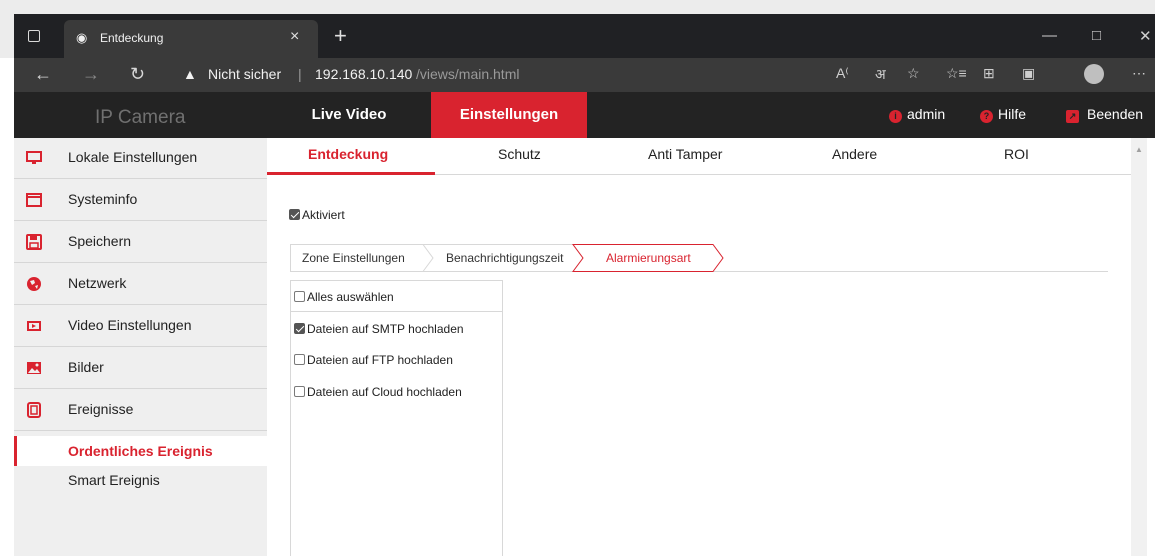 This screenshot has height=556, width=1155. What do you see at coordinates (34, 157) in the screenshot?
I see `monitor-icon` at bounding box center [34, 157].